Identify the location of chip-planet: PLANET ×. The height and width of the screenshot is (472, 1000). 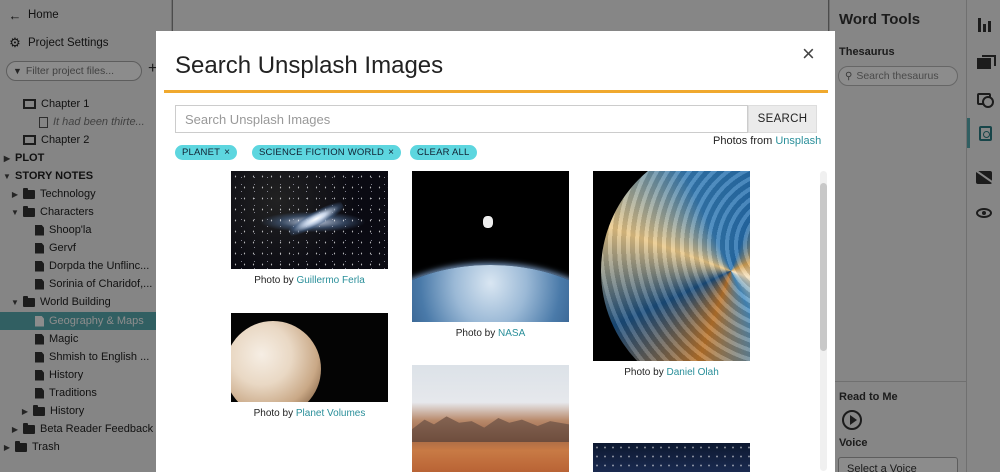
(206, 152).